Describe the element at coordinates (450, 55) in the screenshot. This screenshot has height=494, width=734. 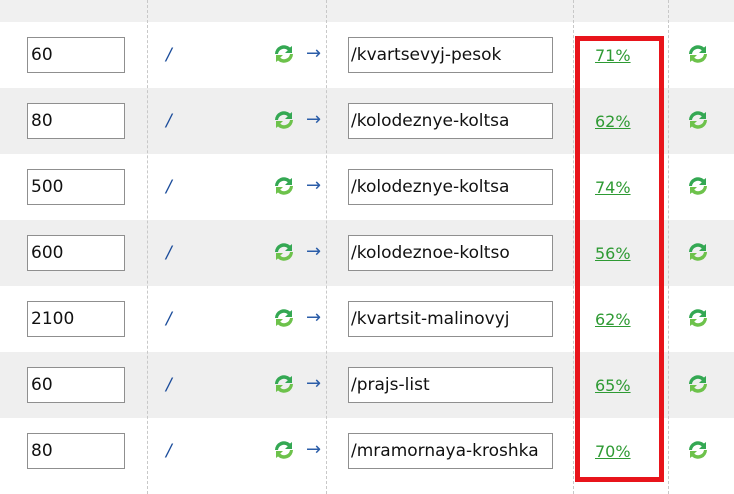
I see `target-path-input: /kvartsevyj-pesok` at that location.